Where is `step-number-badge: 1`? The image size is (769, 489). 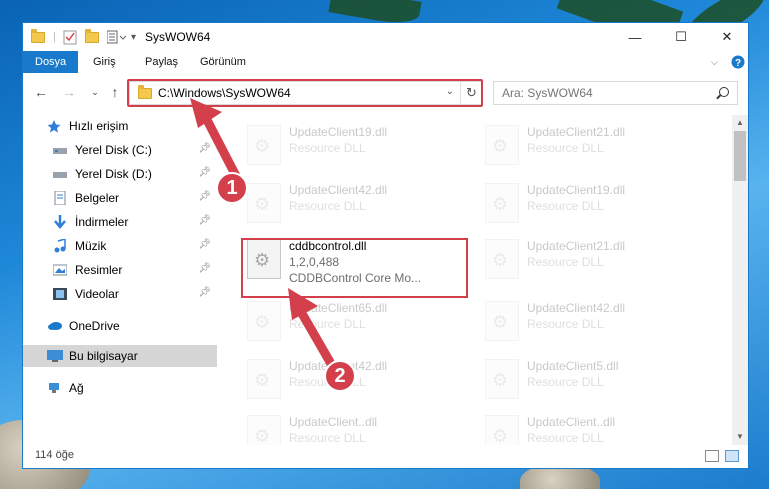 step-number-badge: 1 is located at coordinates (232, 188).